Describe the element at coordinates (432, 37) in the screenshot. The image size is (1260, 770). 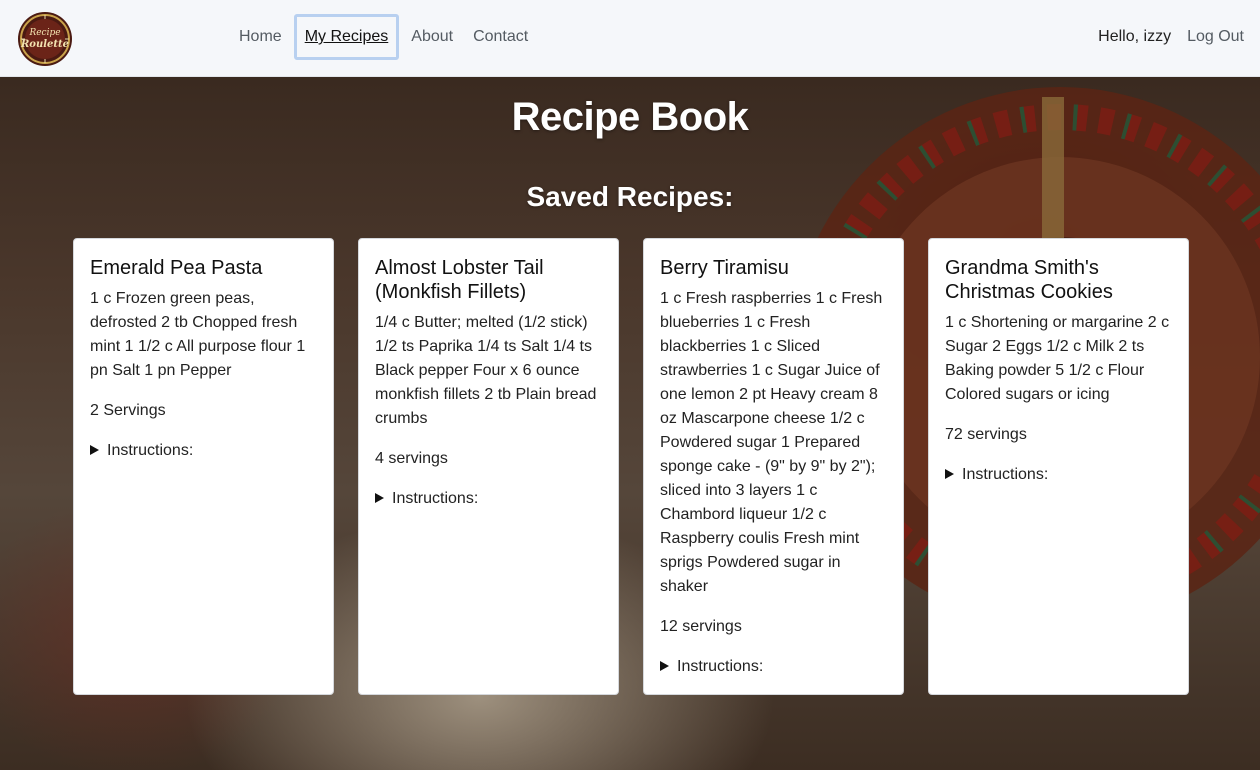
I see `nav-about: About` at that location.